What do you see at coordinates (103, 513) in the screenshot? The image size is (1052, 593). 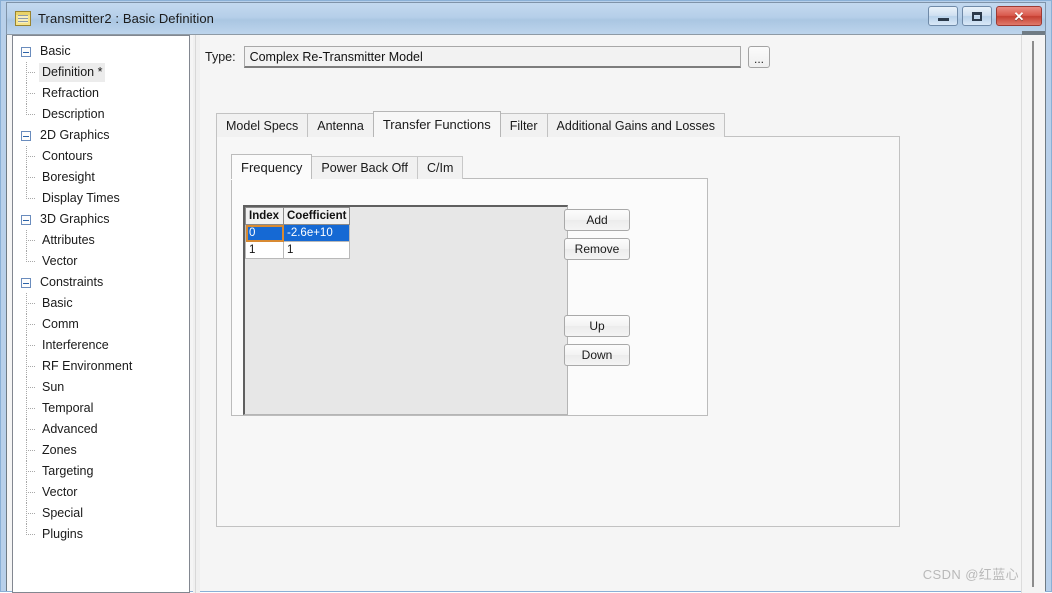 I see `tree-item-special: Special` at bounding box center [103, 513].